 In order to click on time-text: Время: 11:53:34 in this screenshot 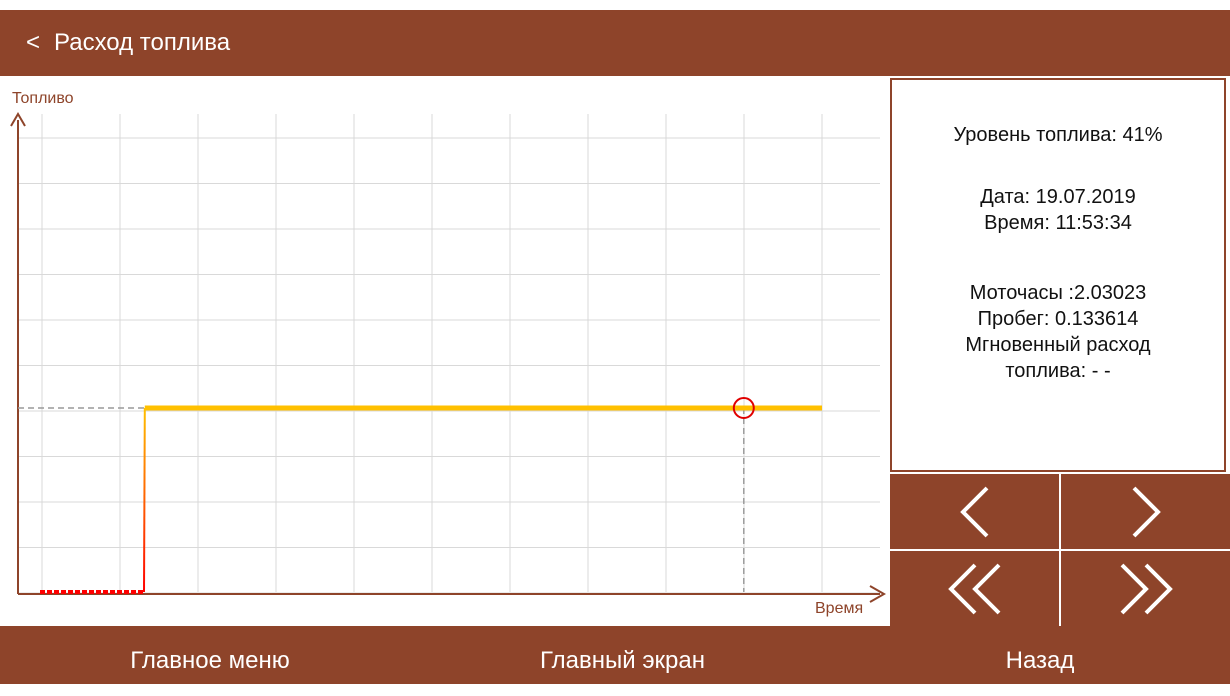, I will do `click(1058, 223)`.